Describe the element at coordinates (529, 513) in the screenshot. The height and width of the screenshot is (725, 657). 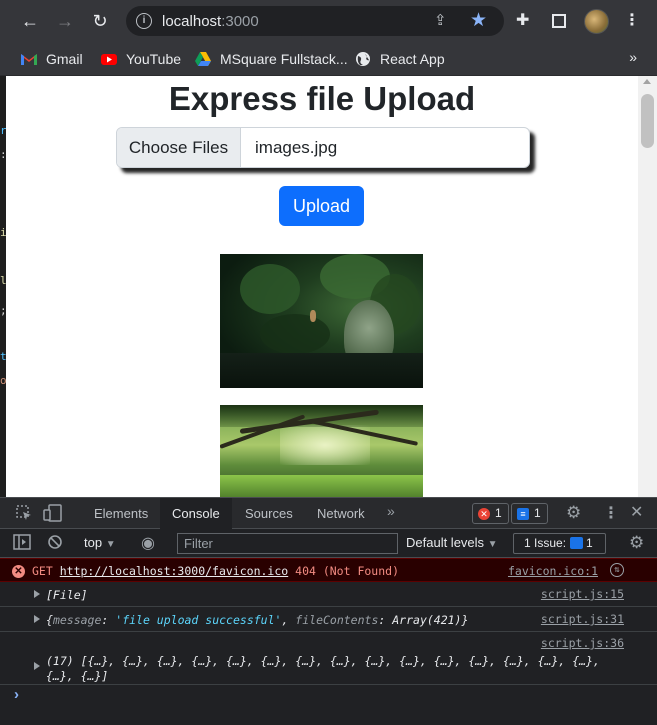
I see `message-count-badge: ≡ 1` at that location.